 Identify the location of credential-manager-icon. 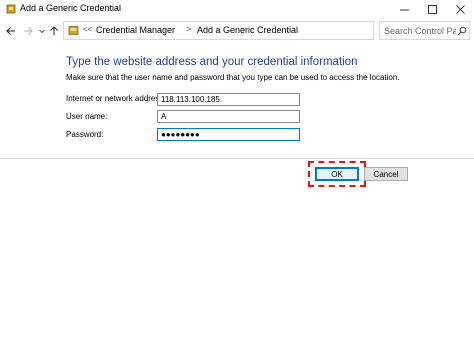
(11, 9).